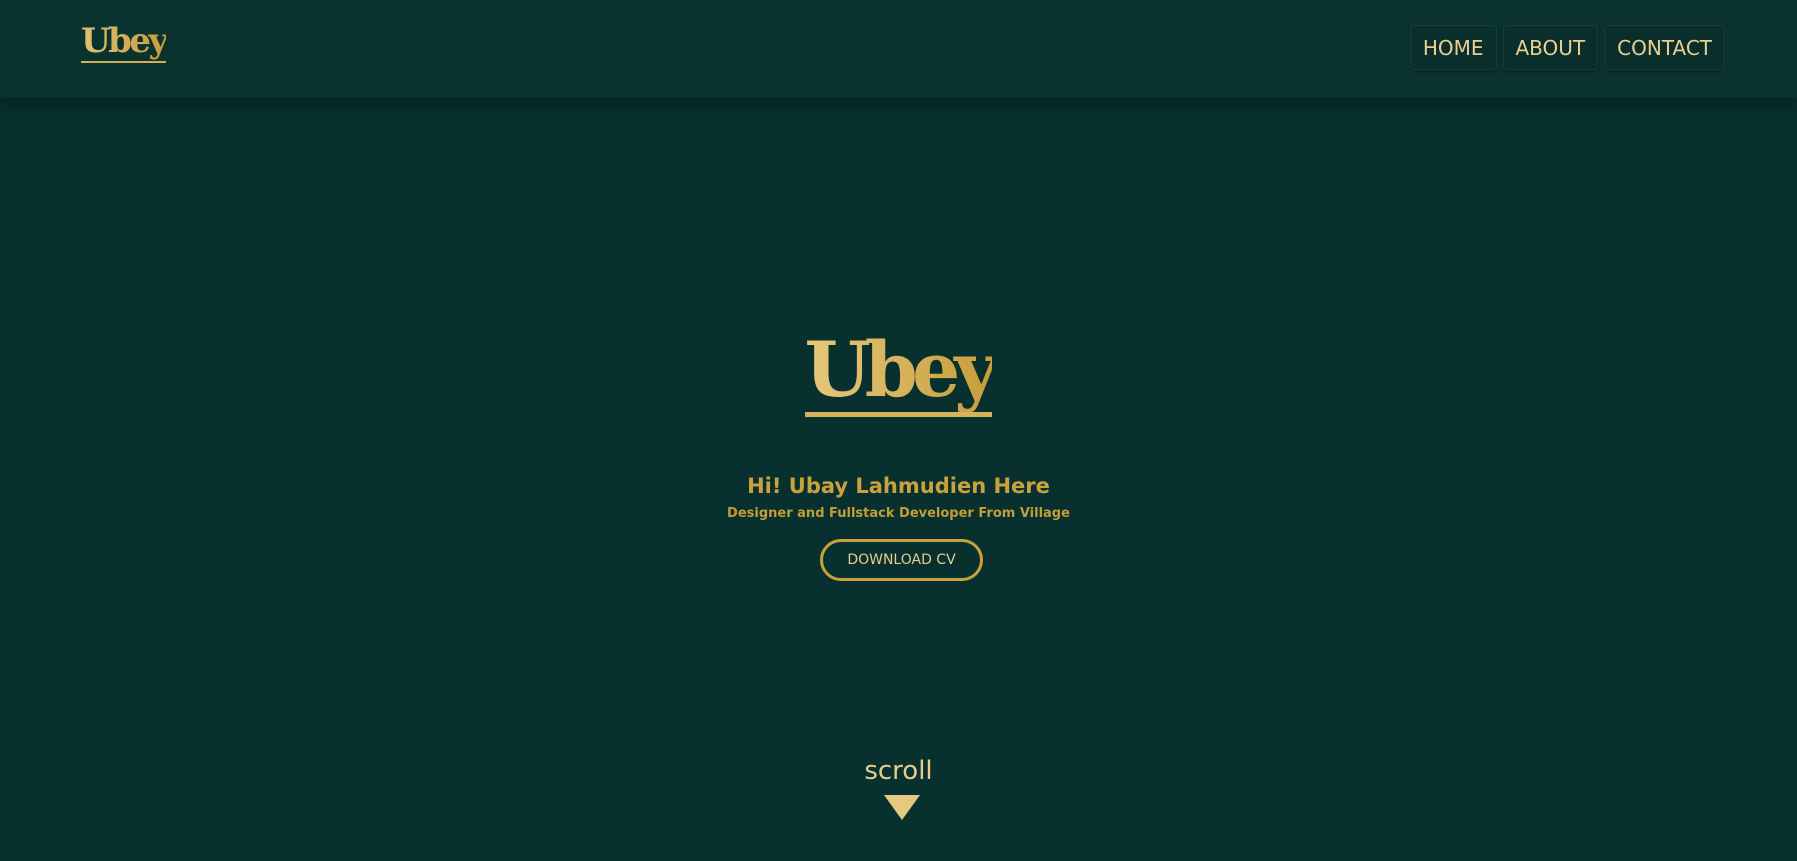  What do you see at coordinates (901, 560) in the screenshot?
I see `download-cv-button: DOWNLOAD CV` at bounding box center [901, 560].